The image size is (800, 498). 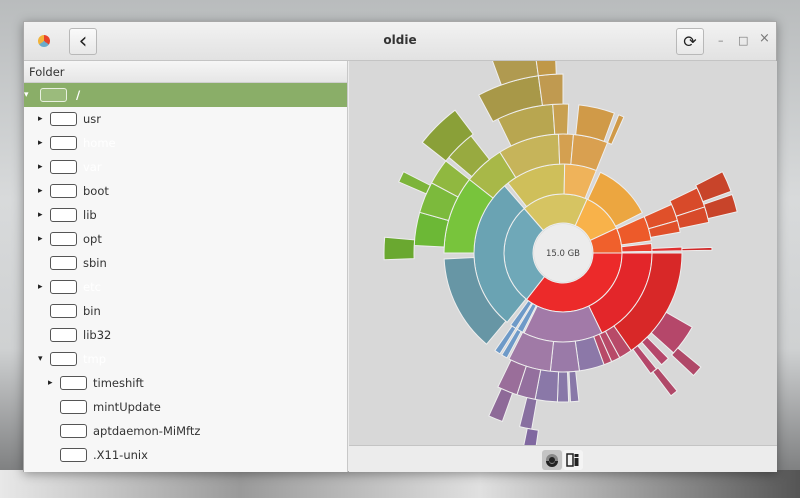 What do you see at coordinates (95, 359) in the screenshot?
I see `folder-name: tmp` at bounding box center [95, 359].